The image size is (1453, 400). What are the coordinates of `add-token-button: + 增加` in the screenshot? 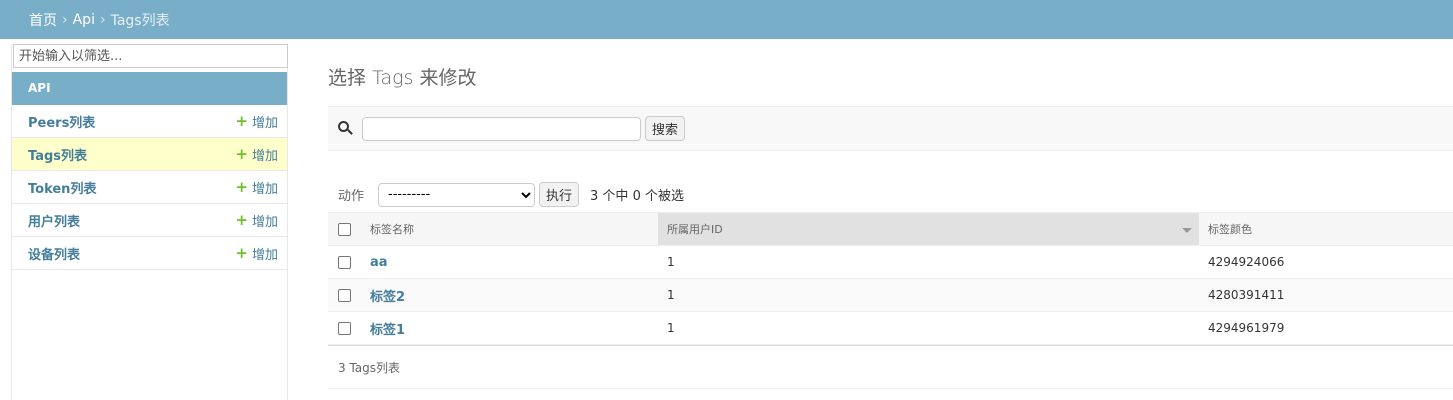 It's located at (256, 187).